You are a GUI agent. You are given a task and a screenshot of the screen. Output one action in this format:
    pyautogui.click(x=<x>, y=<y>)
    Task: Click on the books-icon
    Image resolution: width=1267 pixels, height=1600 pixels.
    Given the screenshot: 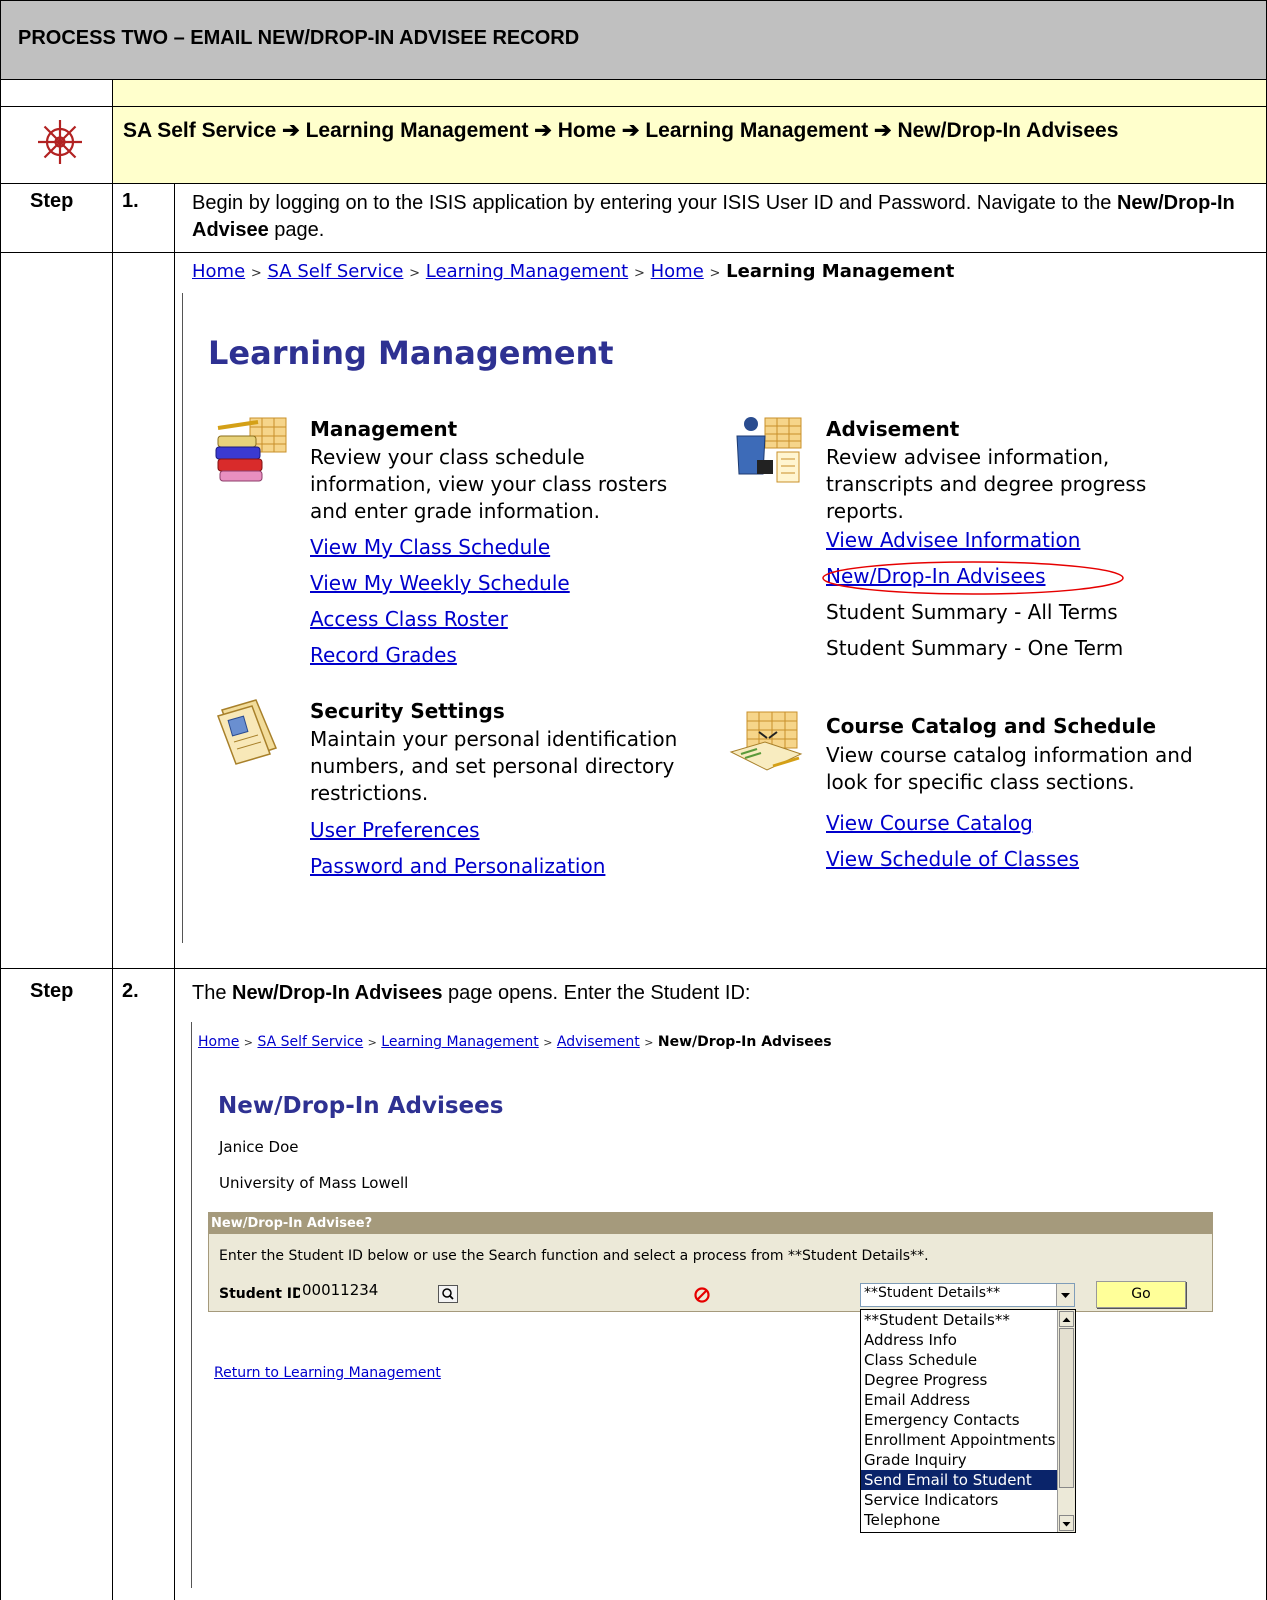 What is the action you would take?
    pyautogui.click(x=251, y=450)
    